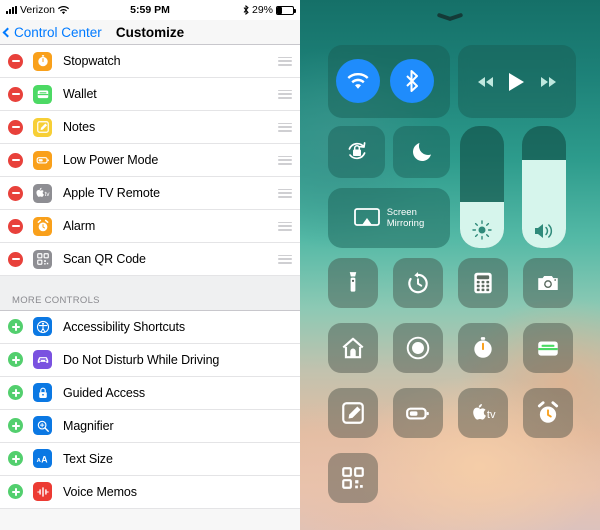 The image size is (600, 530). I want to click on alarm-icon, so click(42, 226).